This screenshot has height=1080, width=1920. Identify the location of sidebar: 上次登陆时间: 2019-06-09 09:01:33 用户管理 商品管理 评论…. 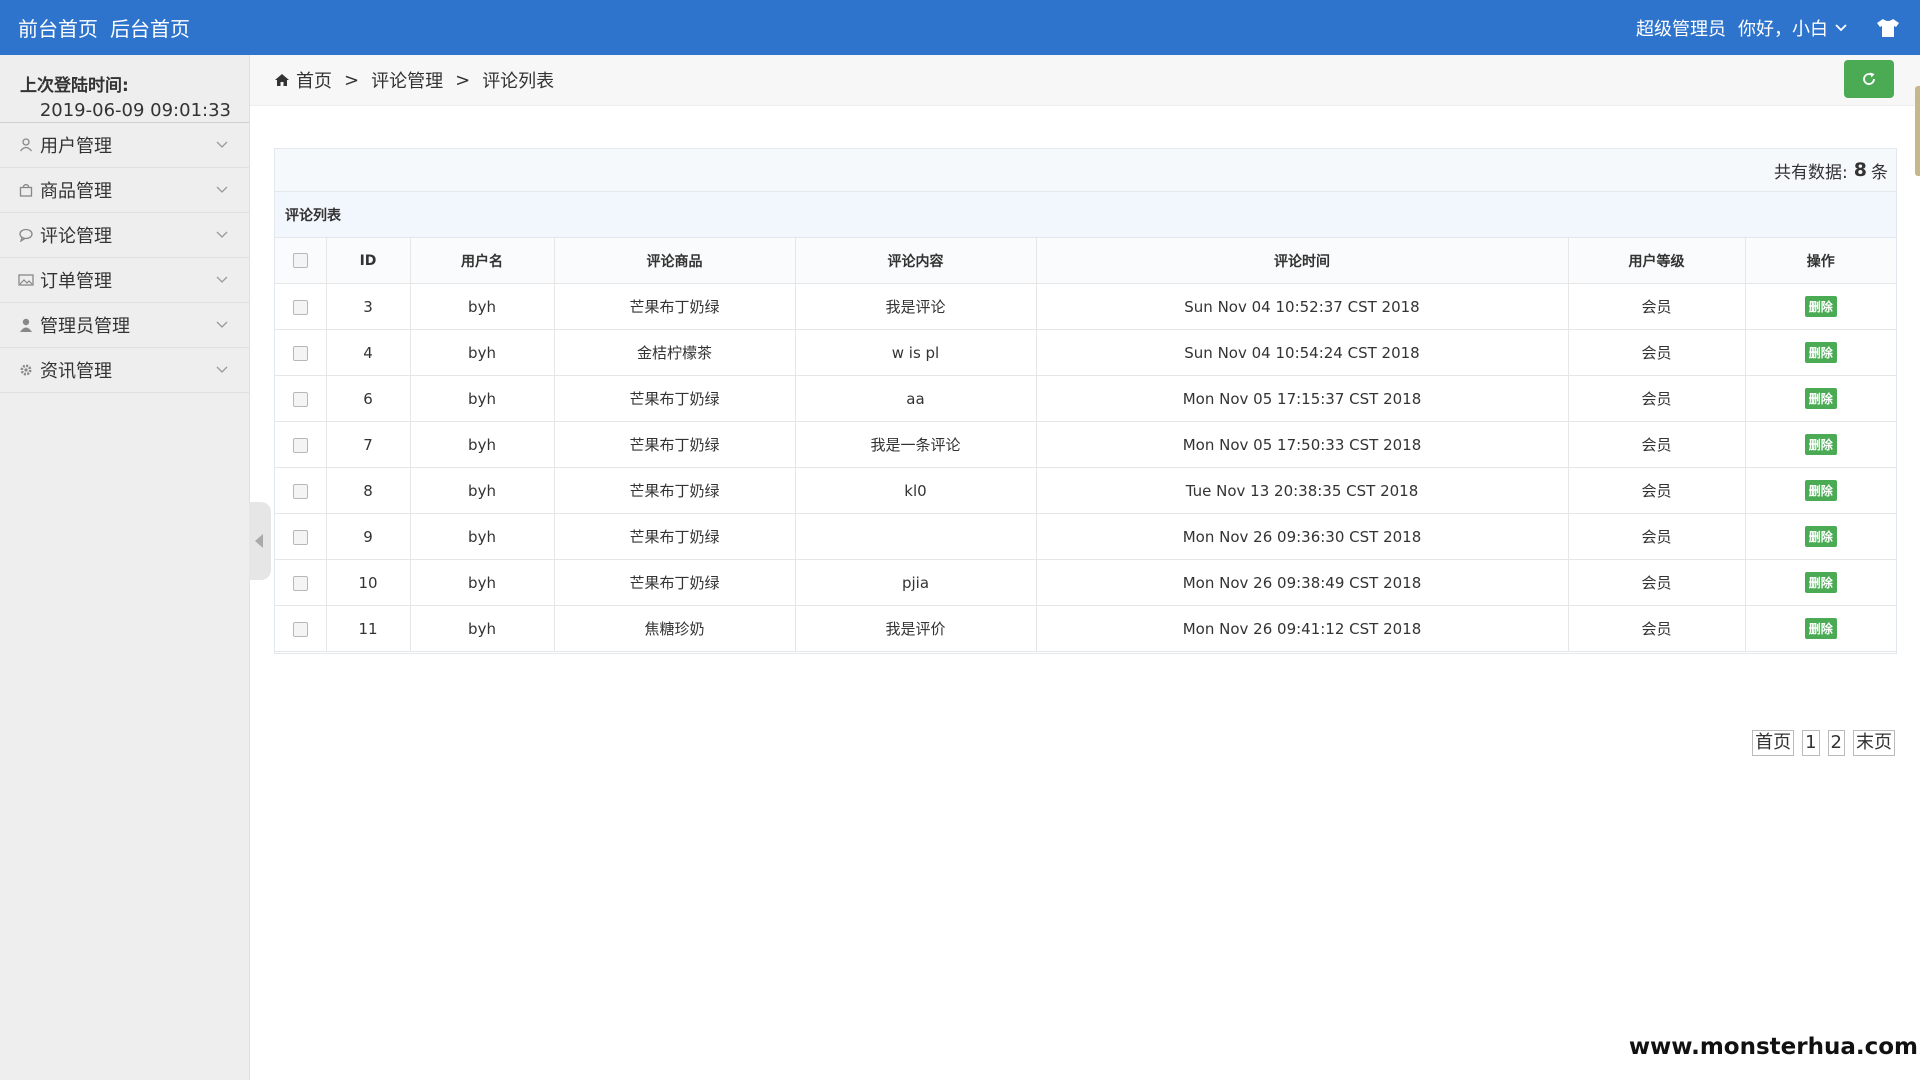
(125, 567).